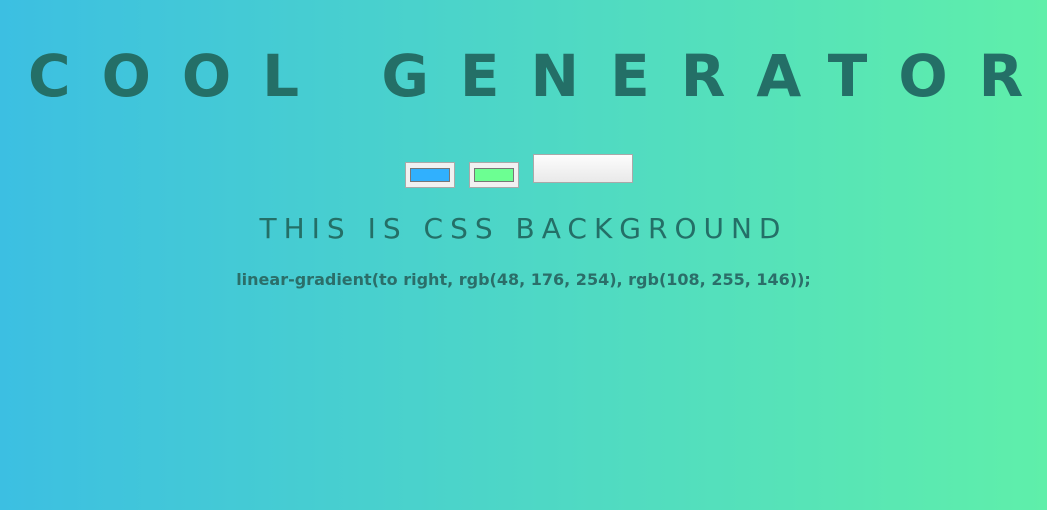 The height and width of the screenshot is (510, 1047). I want to click on generate-button, so click(583, 168).